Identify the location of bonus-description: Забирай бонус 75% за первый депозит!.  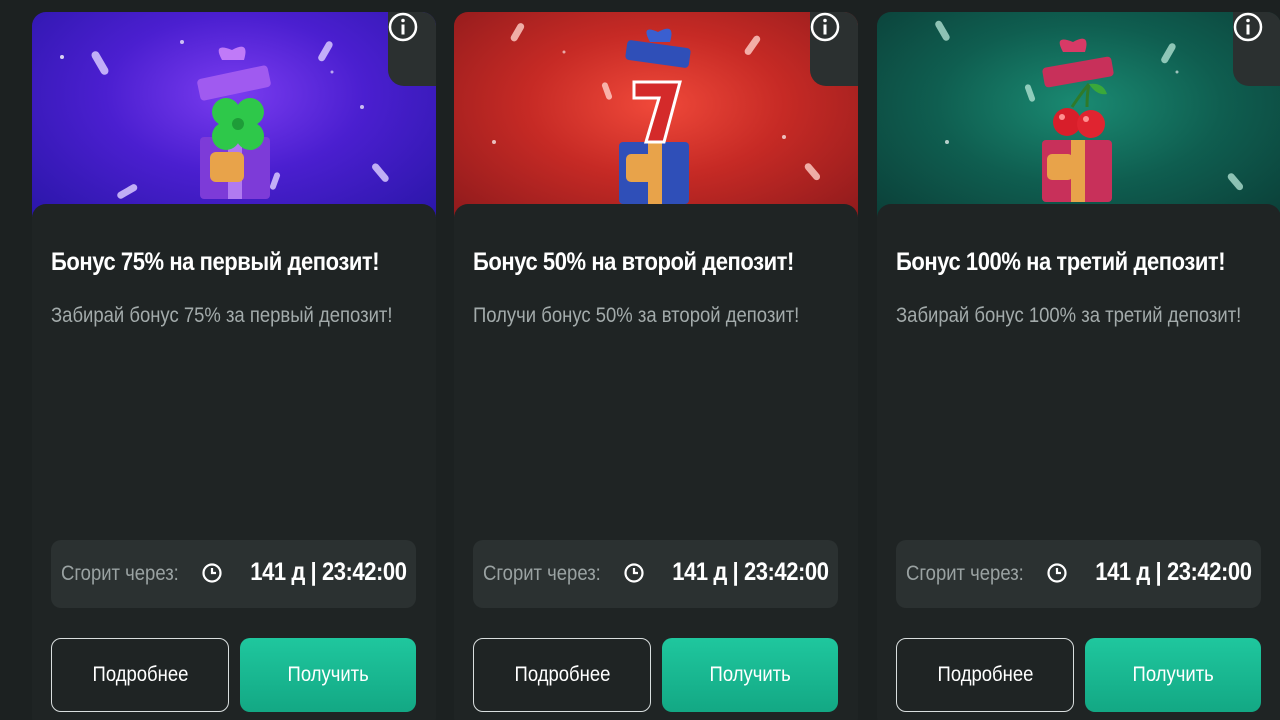
(222, 315).